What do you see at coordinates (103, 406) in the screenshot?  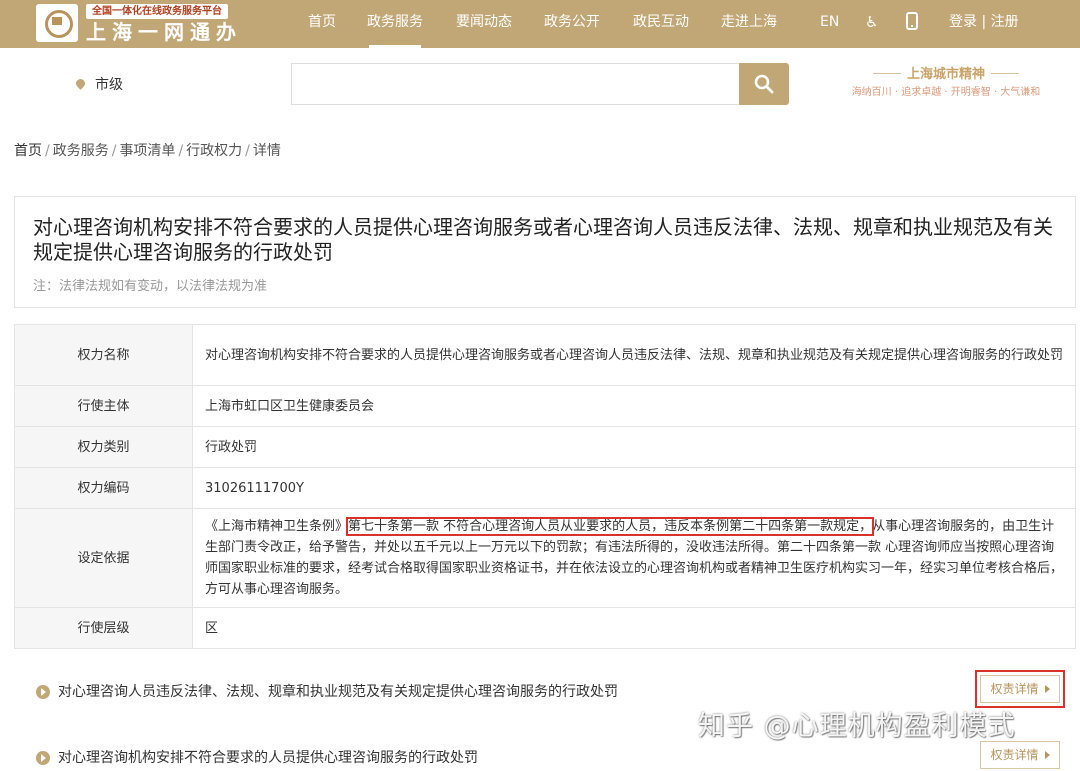 I see `row-label: 行使主体` at bounding box center [103, 406].